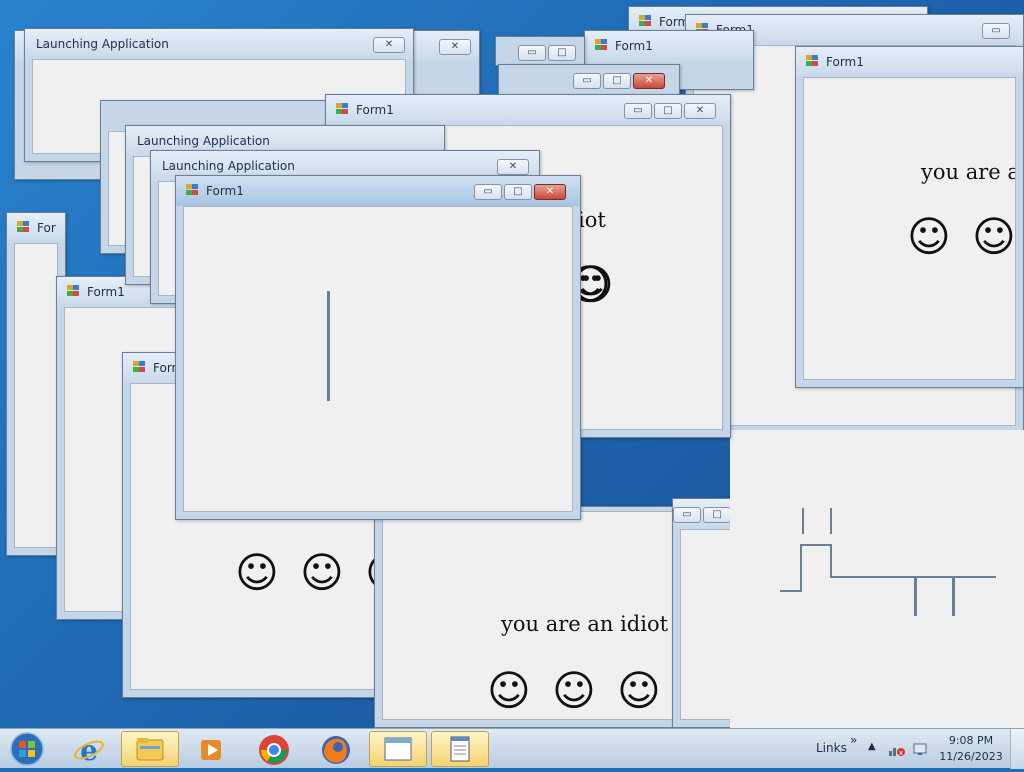  I want to click on media-player-icon, so click(211, 750).